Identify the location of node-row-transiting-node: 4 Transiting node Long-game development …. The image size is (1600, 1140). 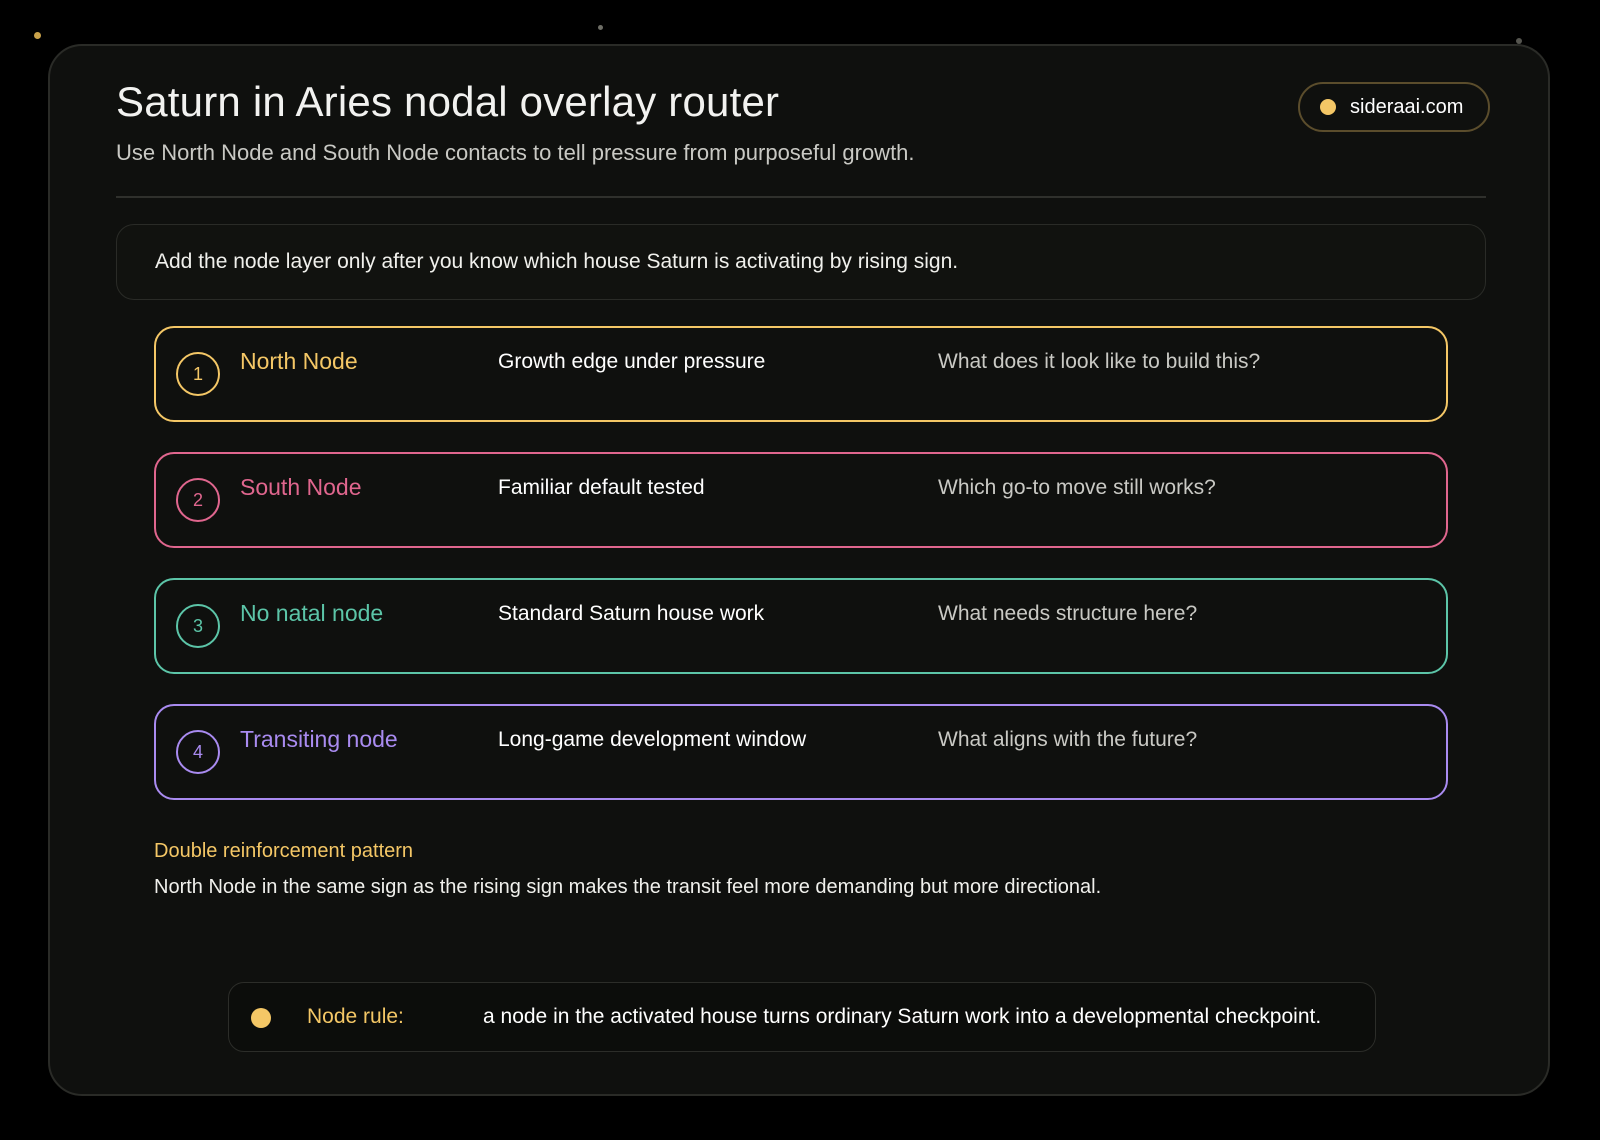
(801, 752).